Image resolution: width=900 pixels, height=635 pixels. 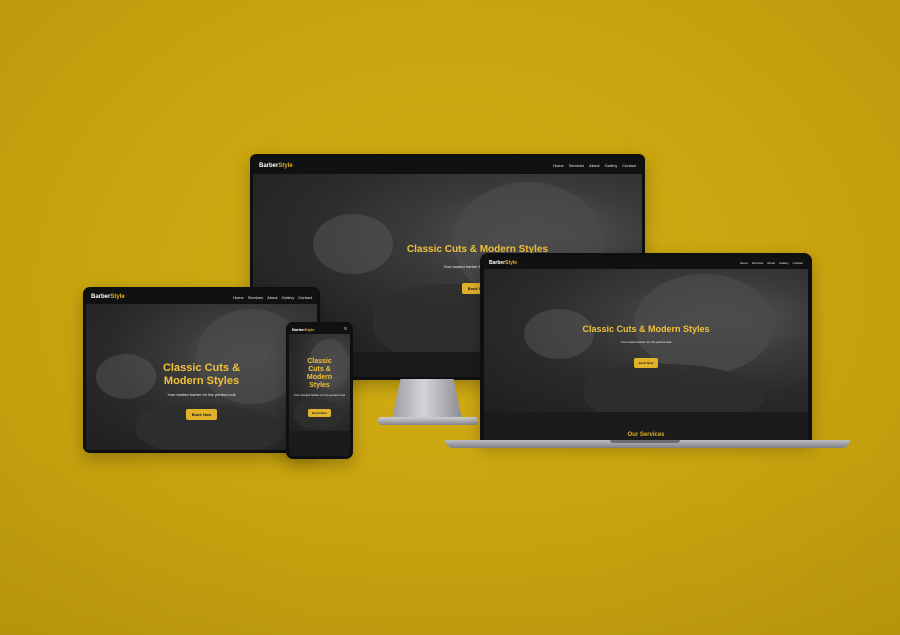 What do you see at coordinates (645, 441) in the screenshot?
I see `laptop-notch` at bounding box center [645, 441].